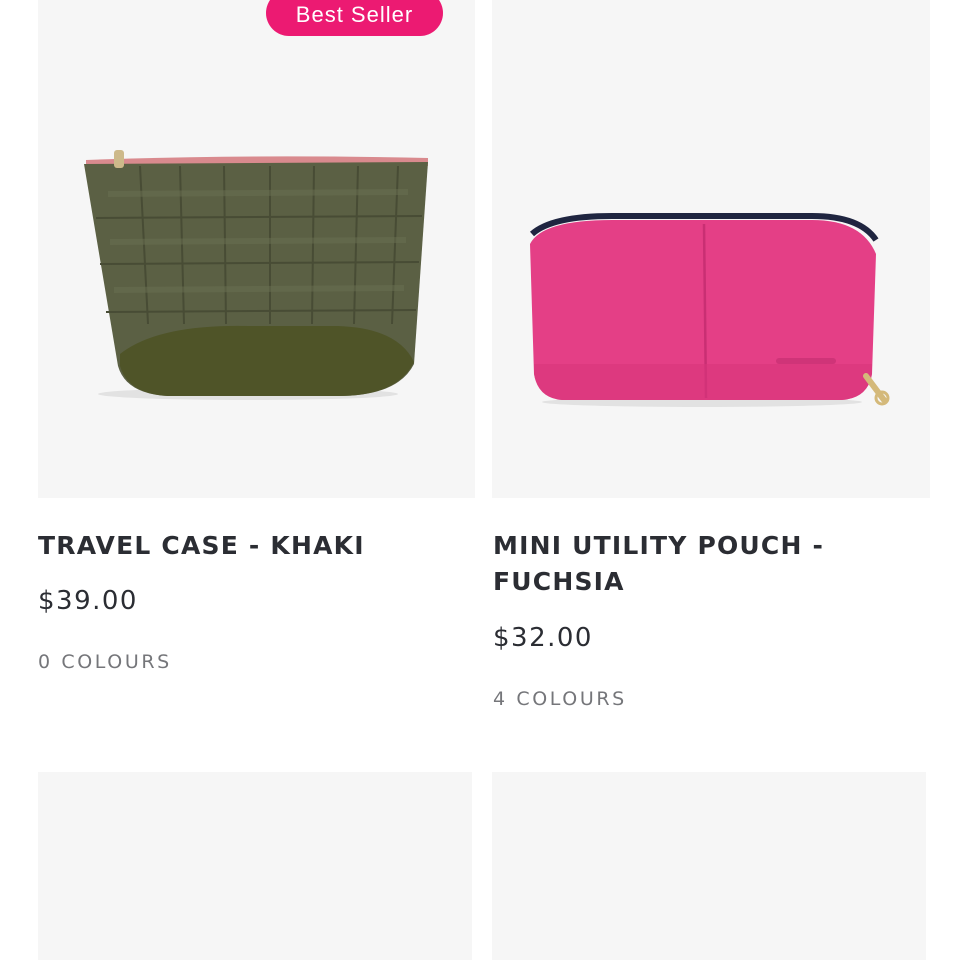 Image resolution: width=960 pixels, height=960 pixels. I want to click on product-price: $32.00, so click(543, 638).